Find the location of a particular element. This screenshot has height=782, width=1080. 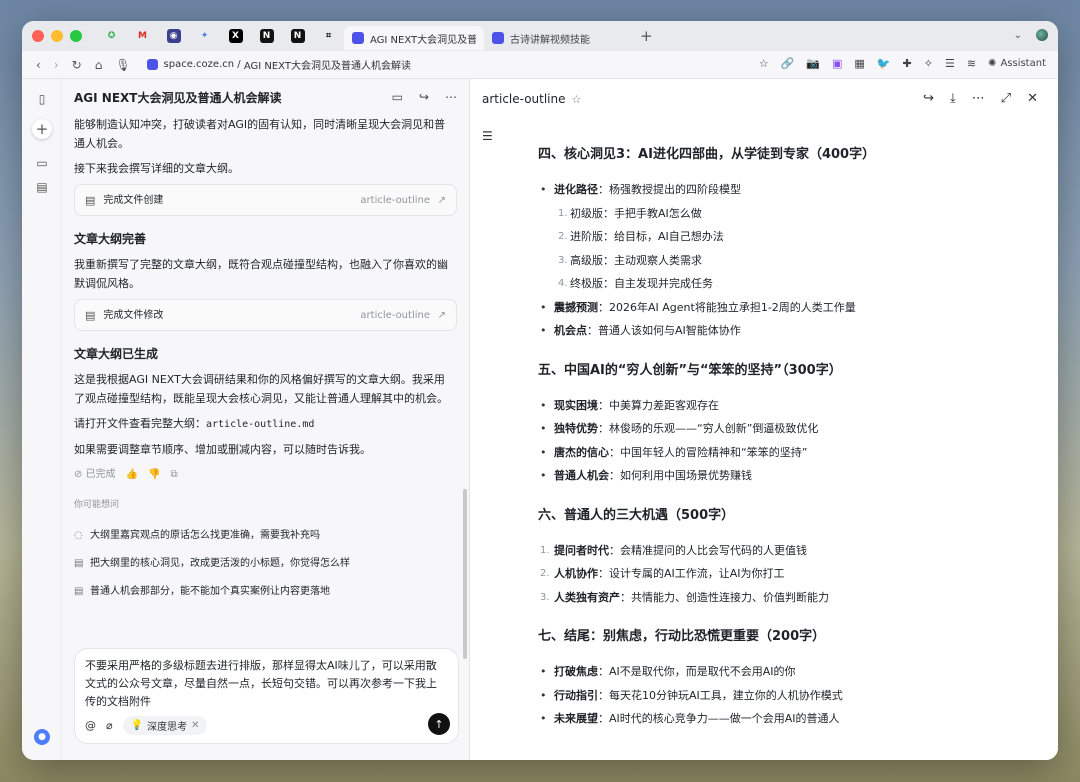

message-text: 接下来我会撰写详细的文章大纲。 is located at coordinates (156, 168).